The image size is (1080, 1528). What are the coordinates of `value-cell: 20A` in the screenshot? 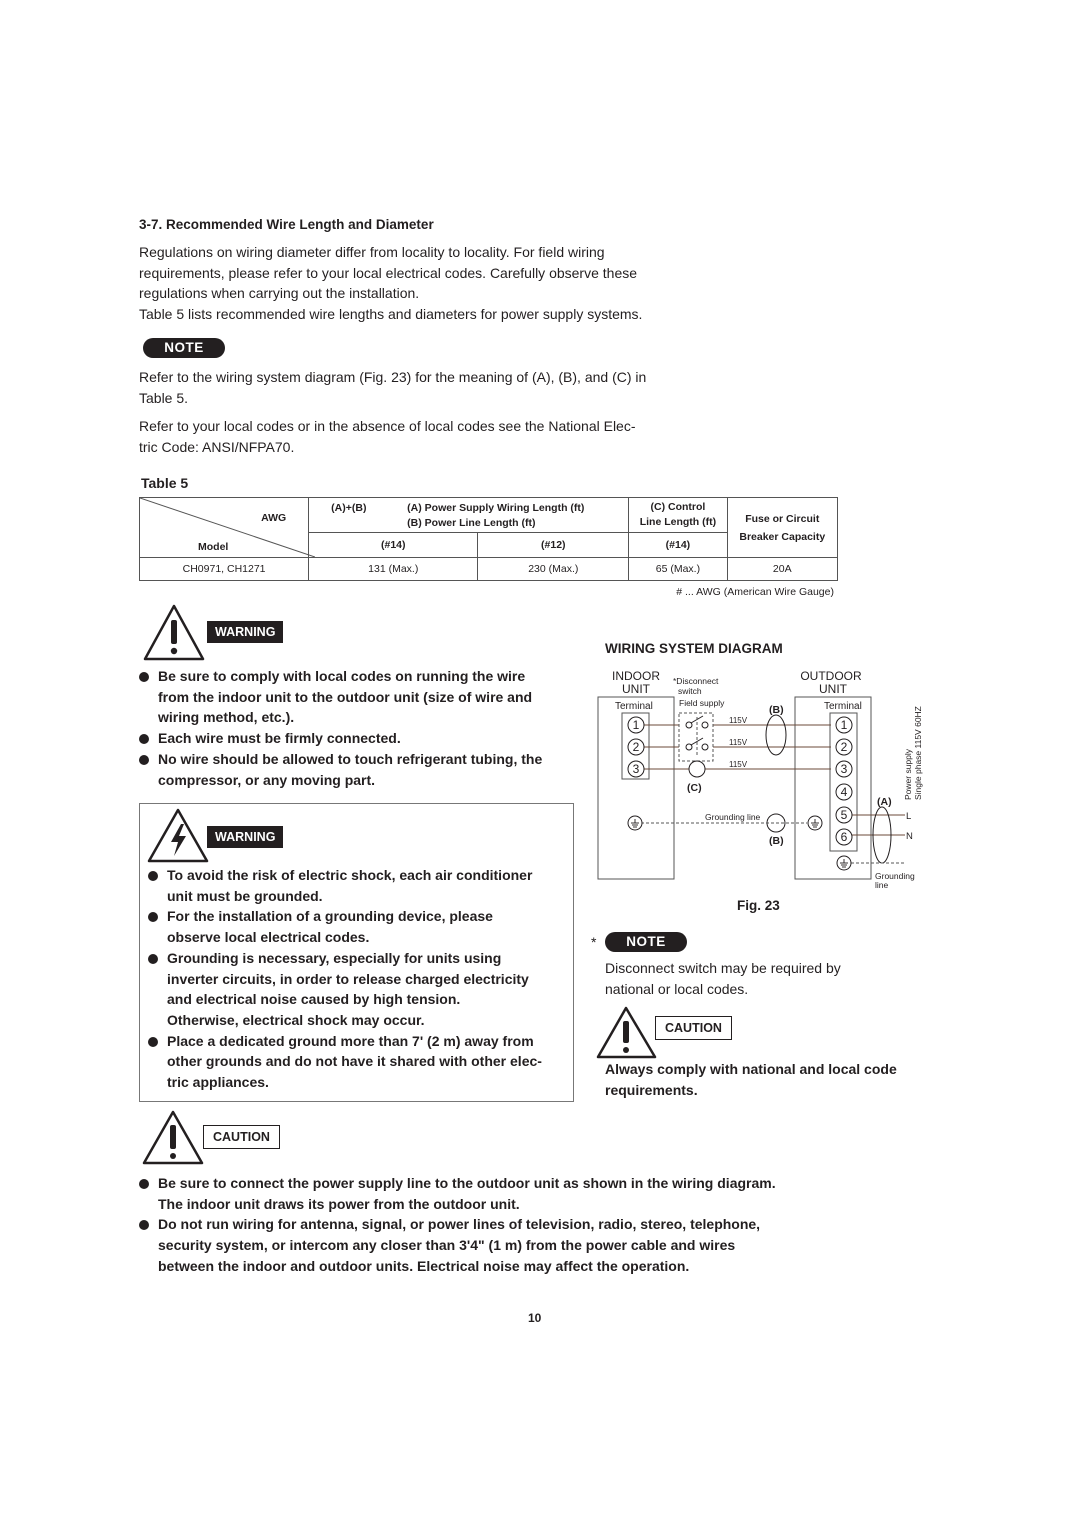 It's located at (782, 569).